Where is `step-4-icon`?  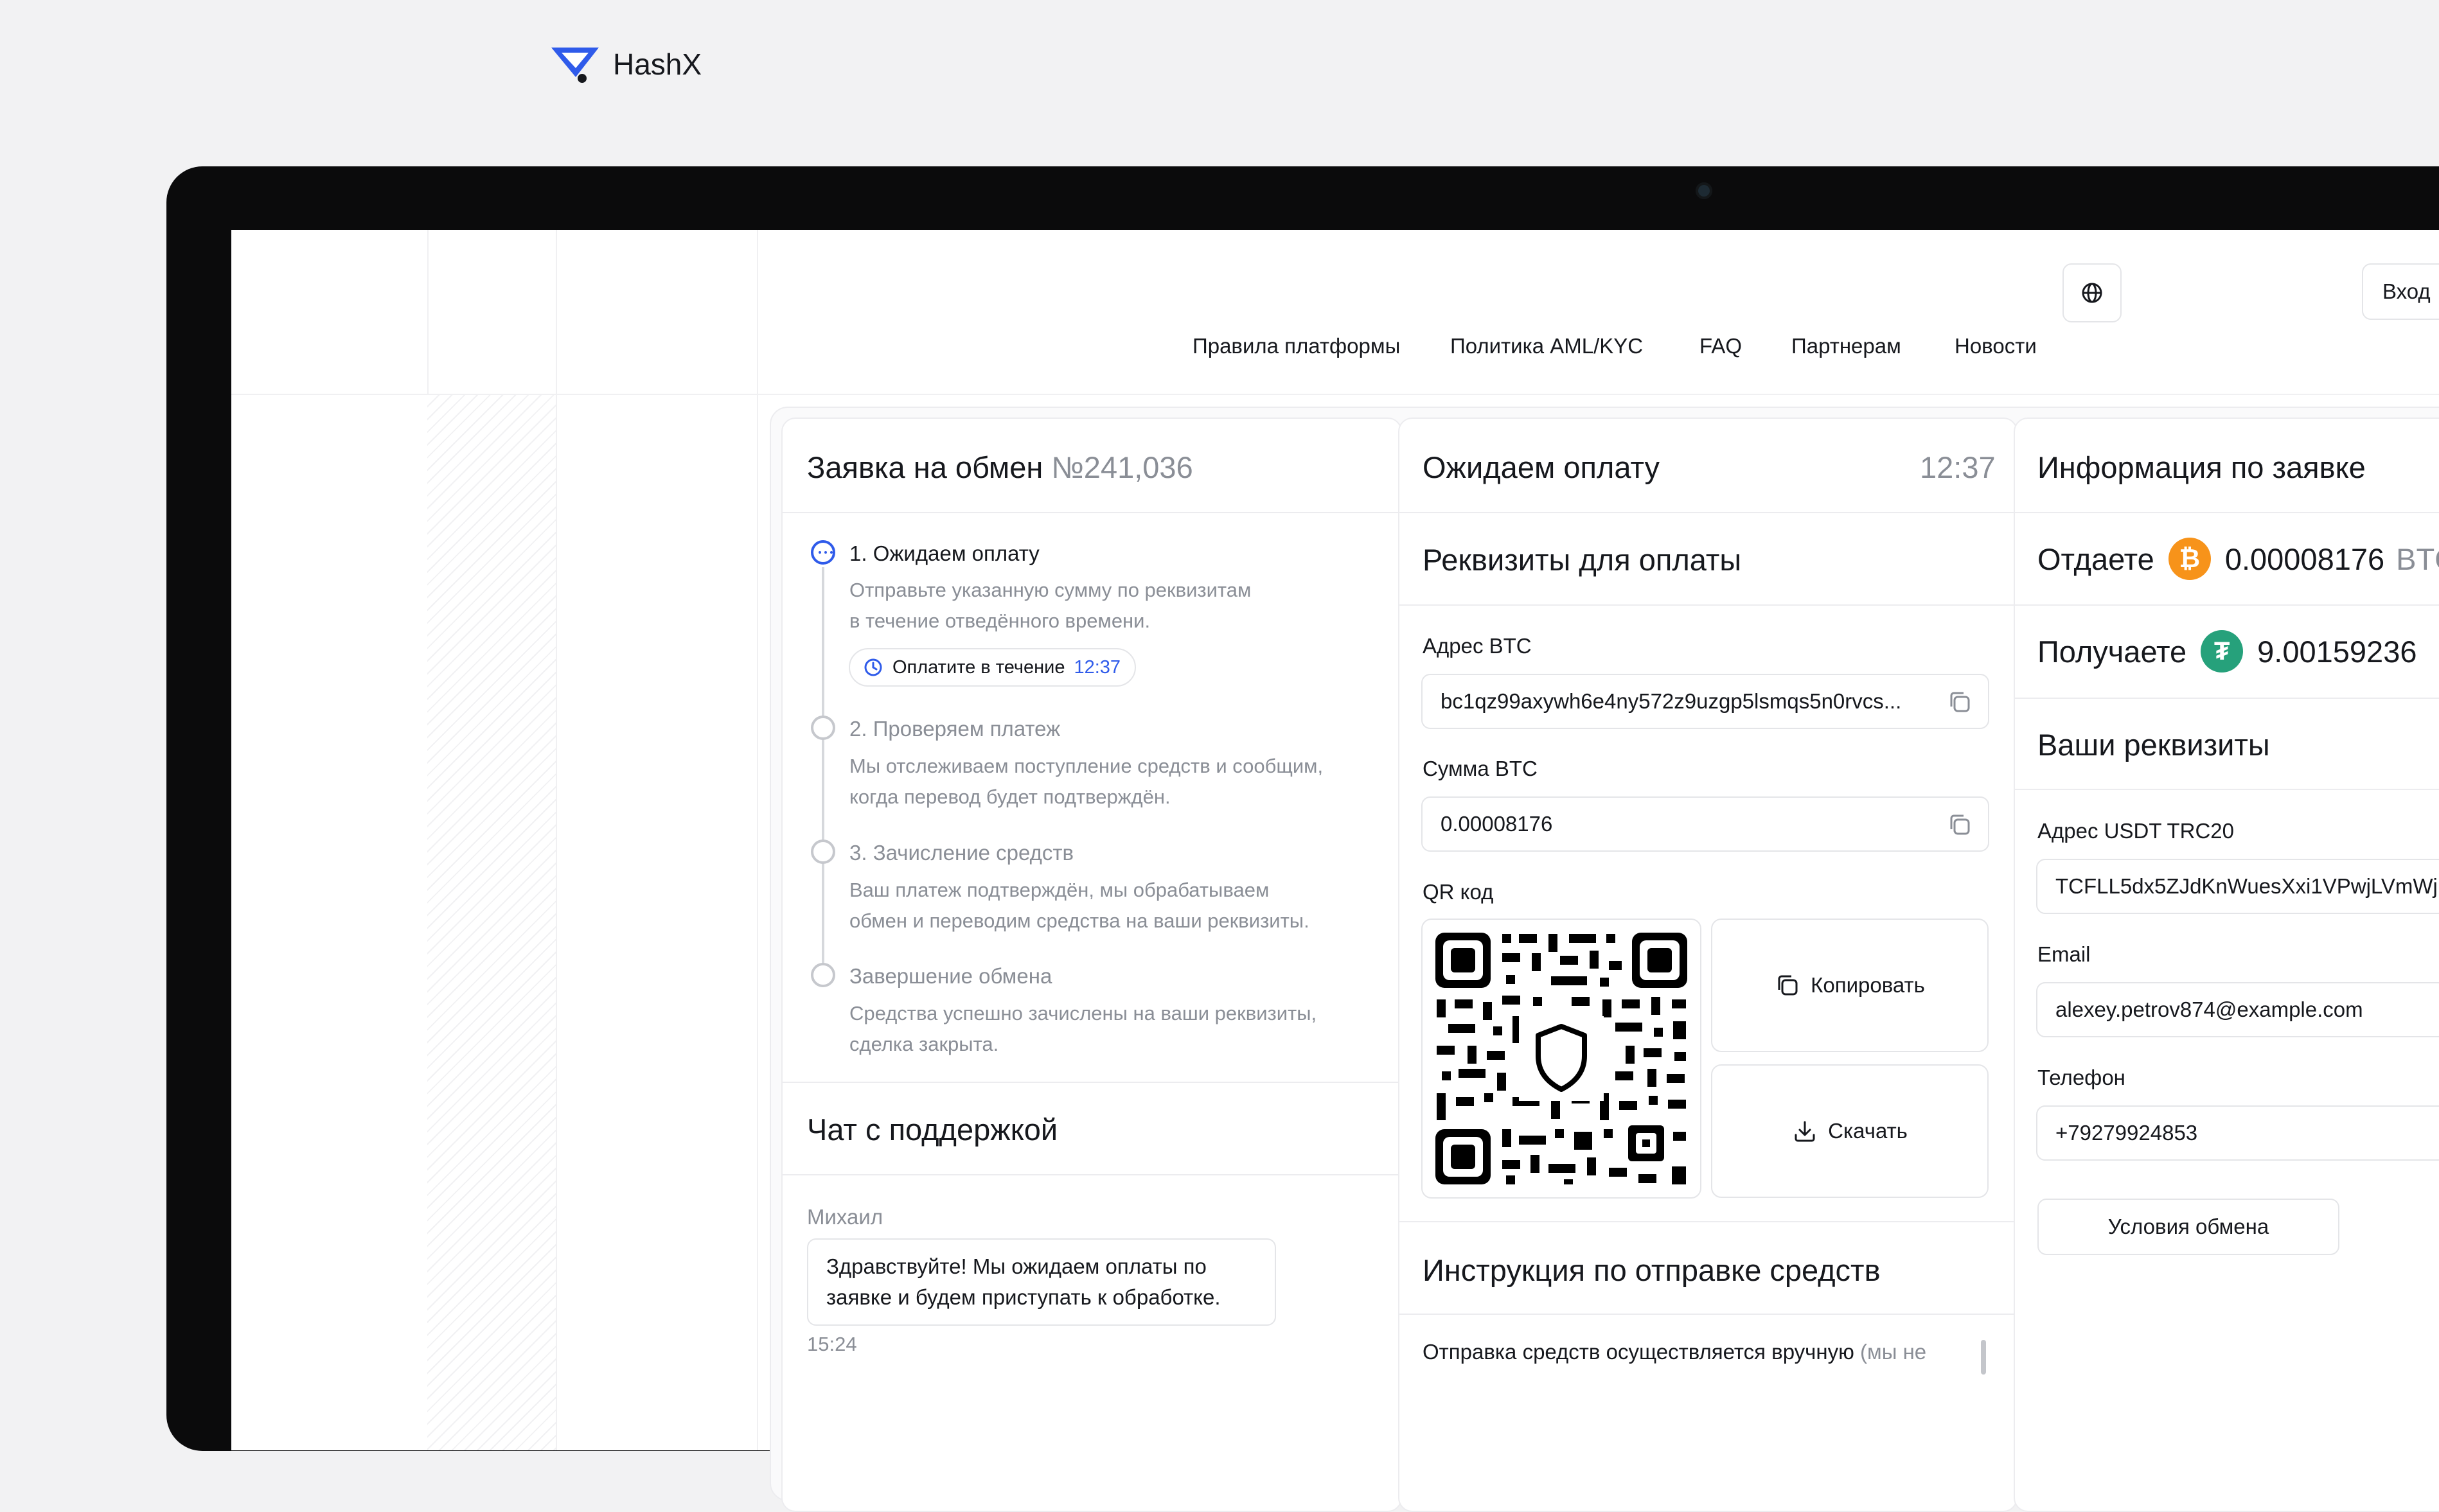 step-4-icon is located at coordinates (823, 975).